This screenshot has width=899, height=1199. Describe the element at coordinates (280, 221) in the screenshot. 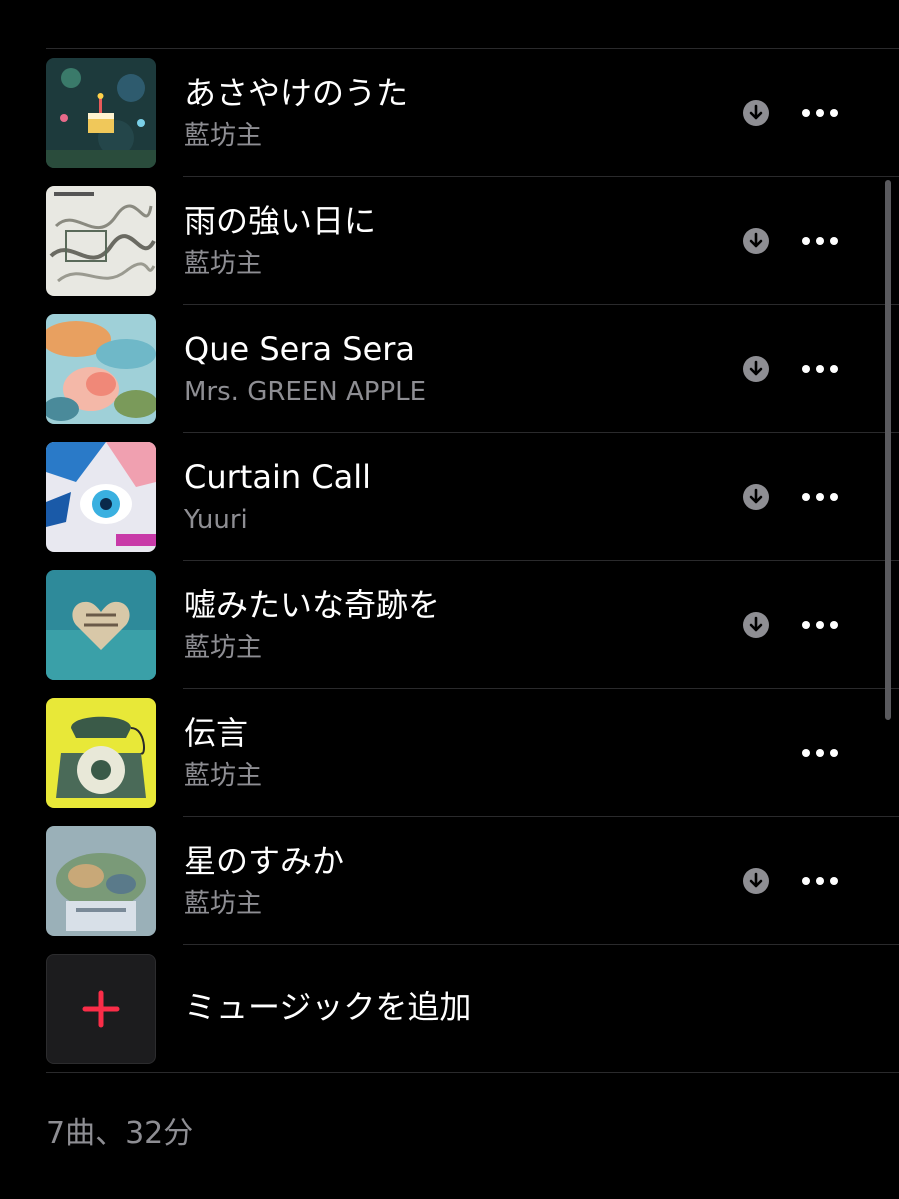

I see `song-title: 雨の強い日に` at that location.